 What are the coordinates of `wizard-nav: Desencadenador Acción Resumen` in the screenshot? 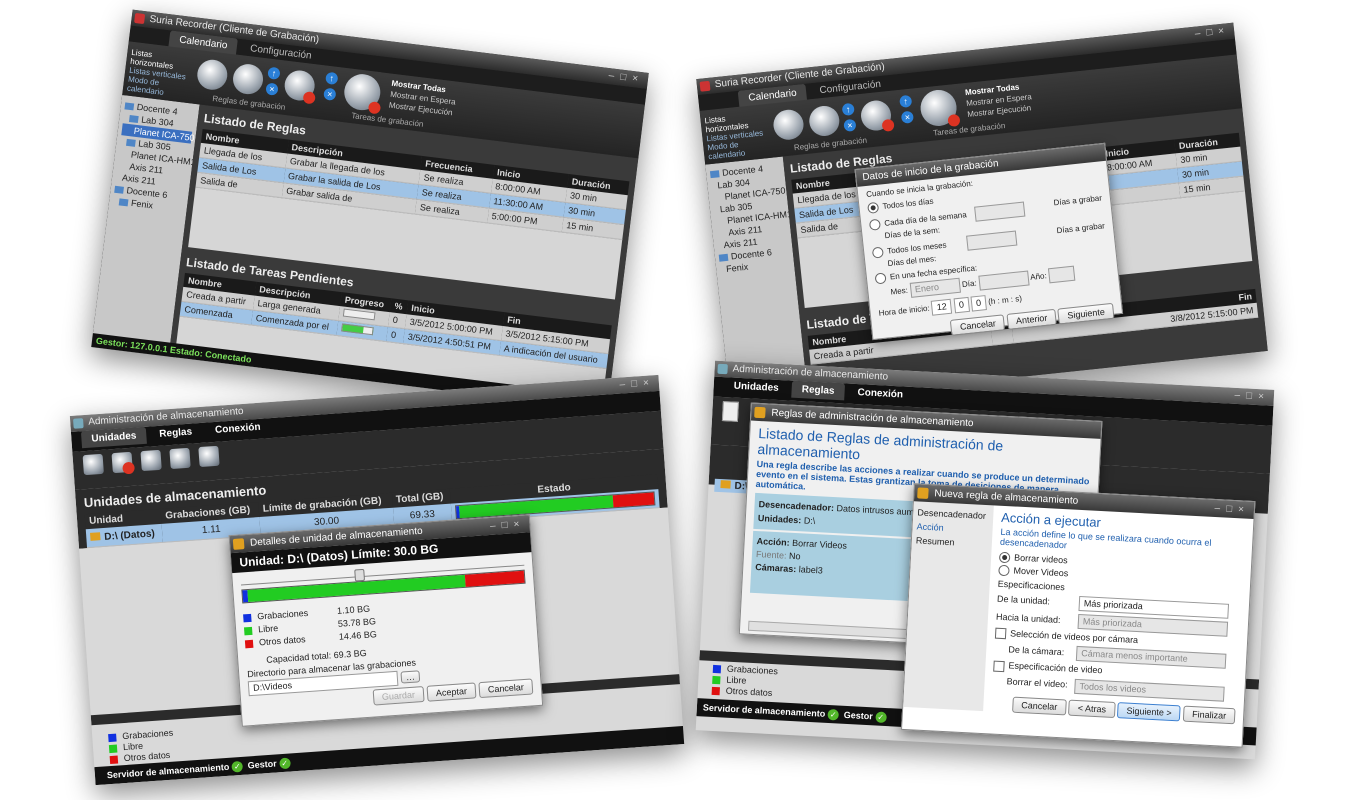 It's located at (948, 606).